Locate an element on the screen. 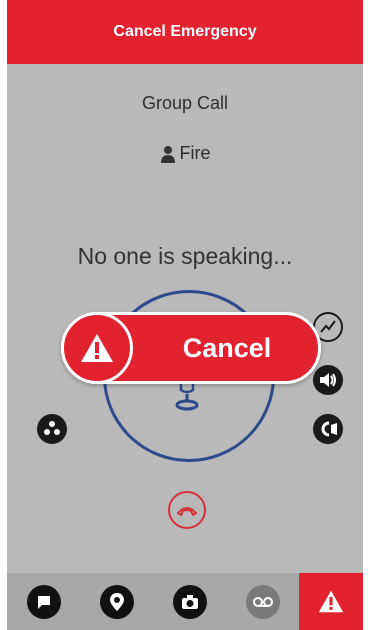 The image size is (370, 630). group-members-button is located at coordinates (52, 429).